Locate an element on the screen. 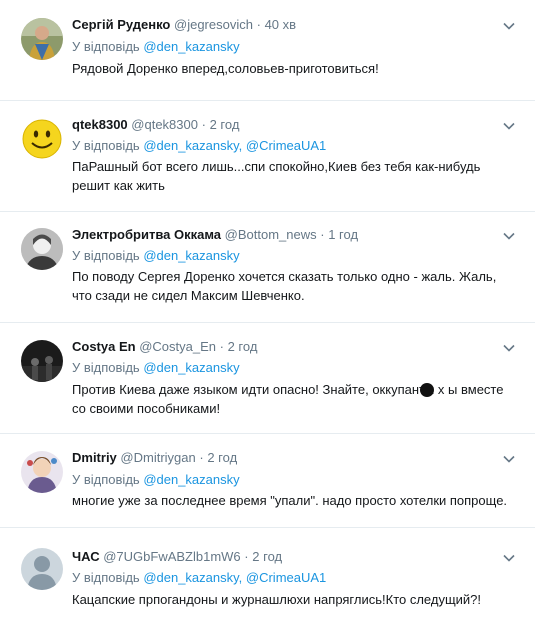  default-avatar is located at coordinates (42, 569).